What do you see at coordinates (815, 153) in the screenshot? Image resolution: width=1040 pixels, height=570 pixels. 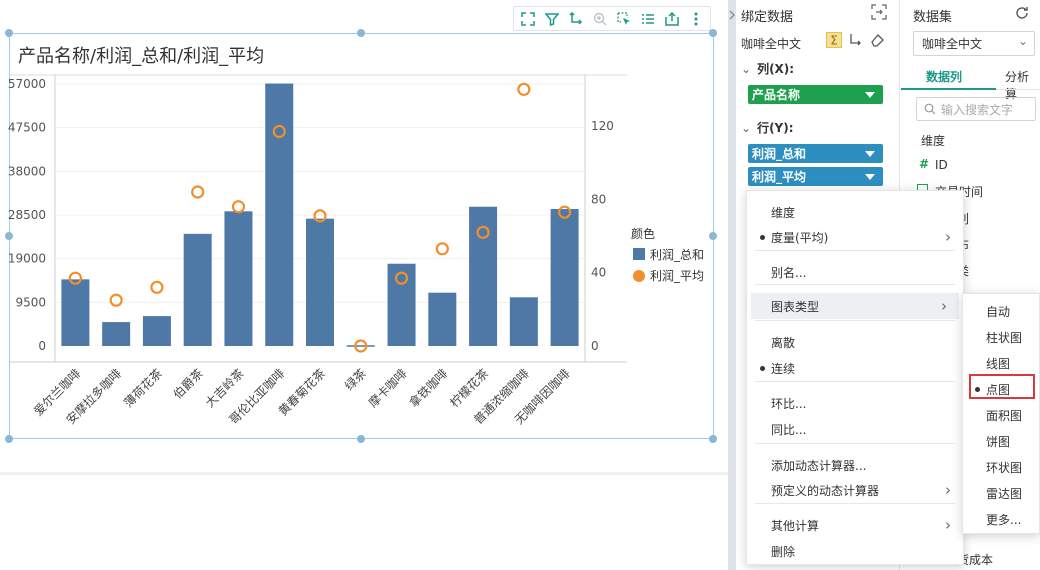 I see `row-field-pill: 利润_总和` at bounding box center [815, 153].